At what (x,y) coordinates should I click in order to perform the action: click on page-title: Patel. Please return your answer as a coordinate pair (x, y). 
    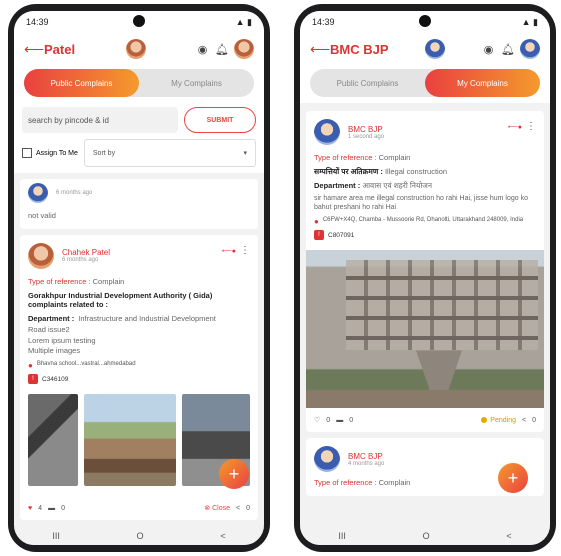
    Looking at the image, I should click on (60, 49).